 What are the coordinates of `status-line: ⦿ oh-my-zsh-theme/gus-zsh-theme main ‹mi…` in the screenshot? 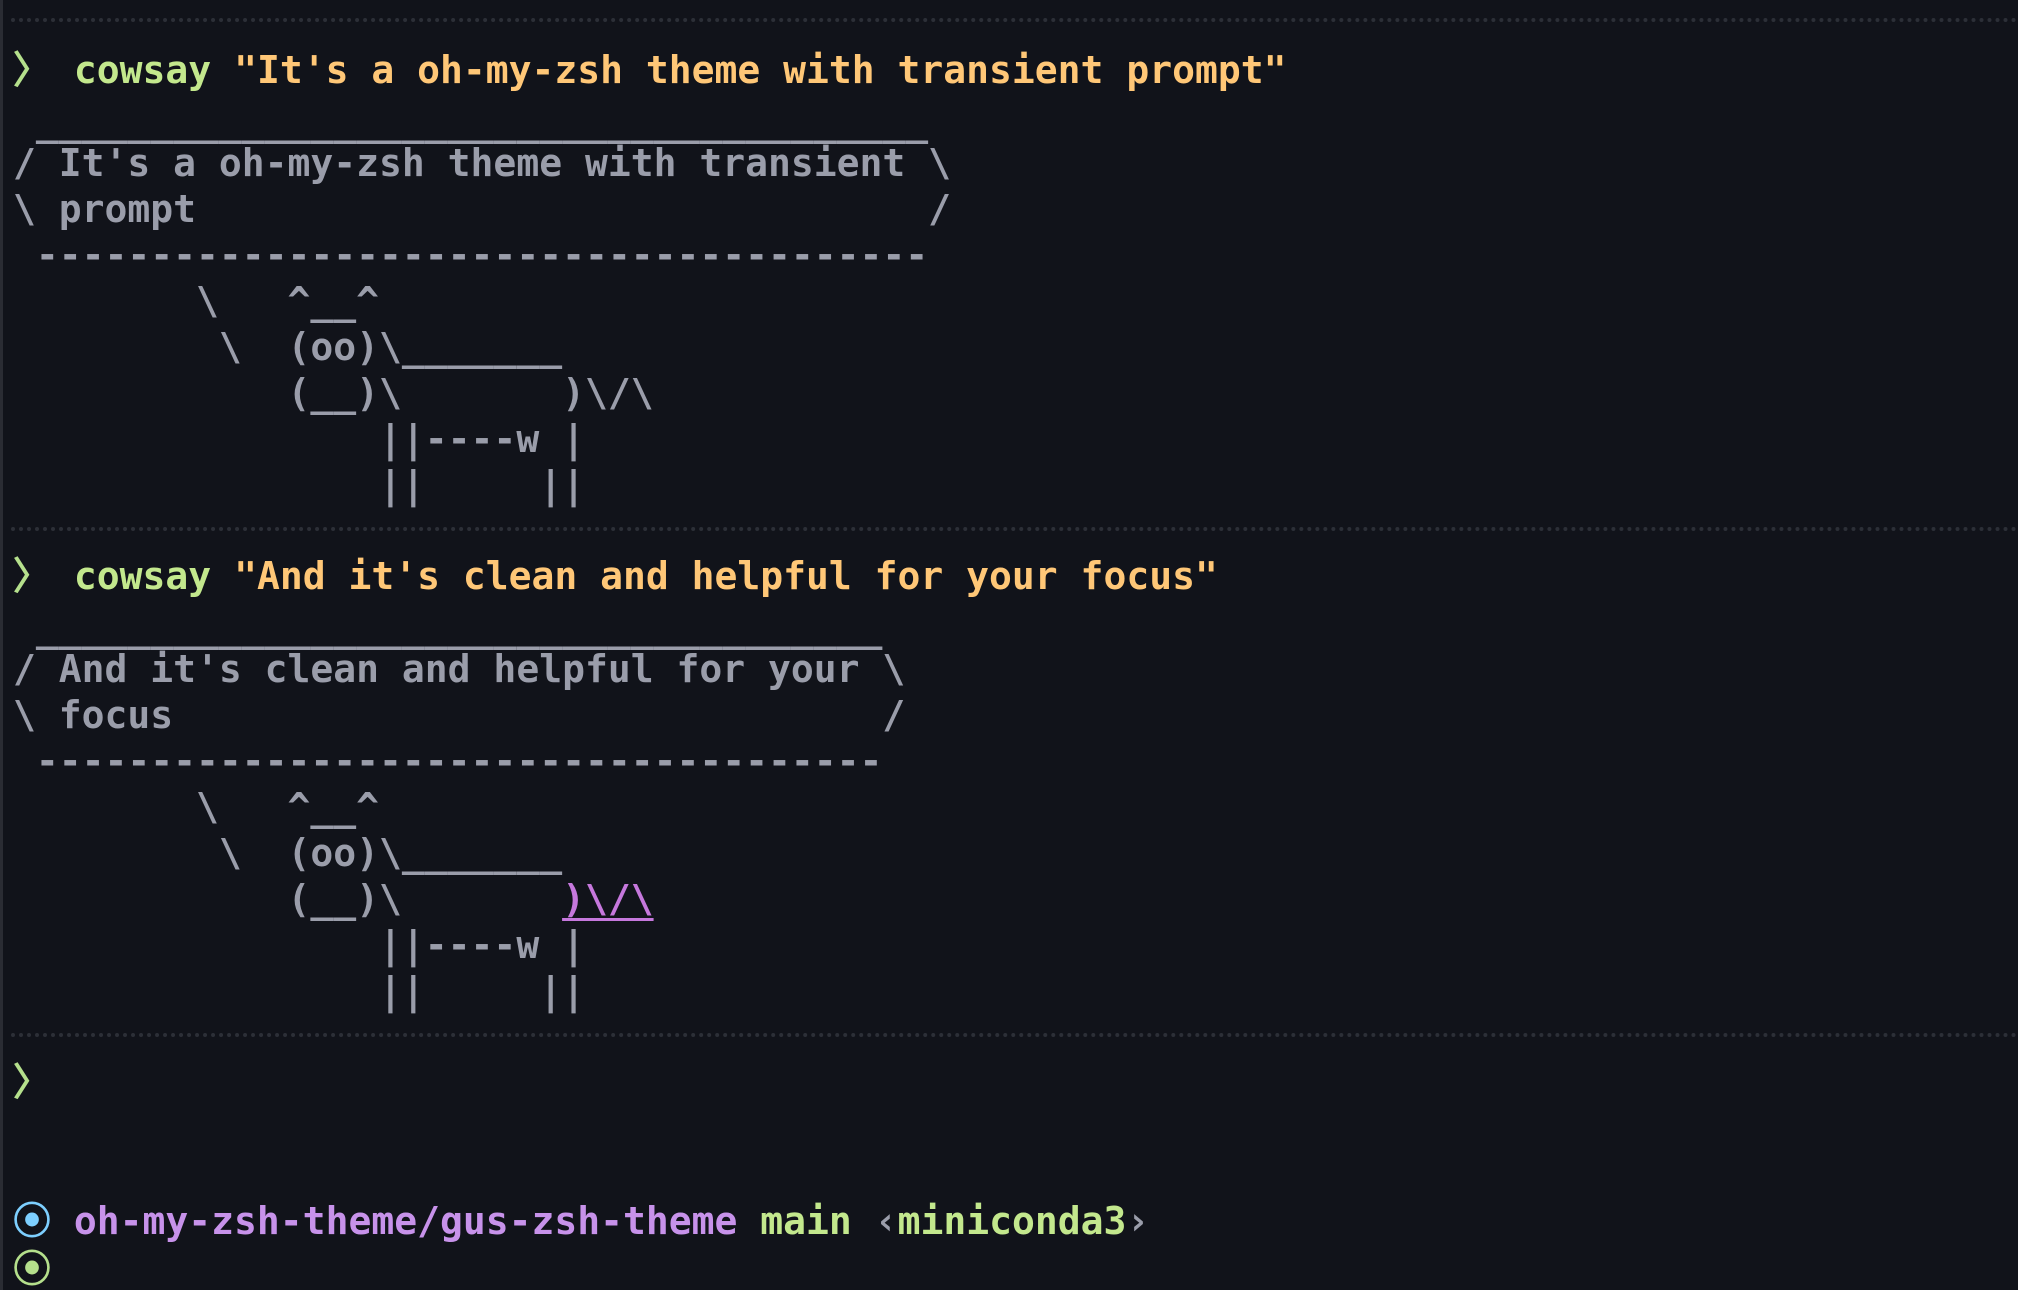 It's located at (581, 1221).